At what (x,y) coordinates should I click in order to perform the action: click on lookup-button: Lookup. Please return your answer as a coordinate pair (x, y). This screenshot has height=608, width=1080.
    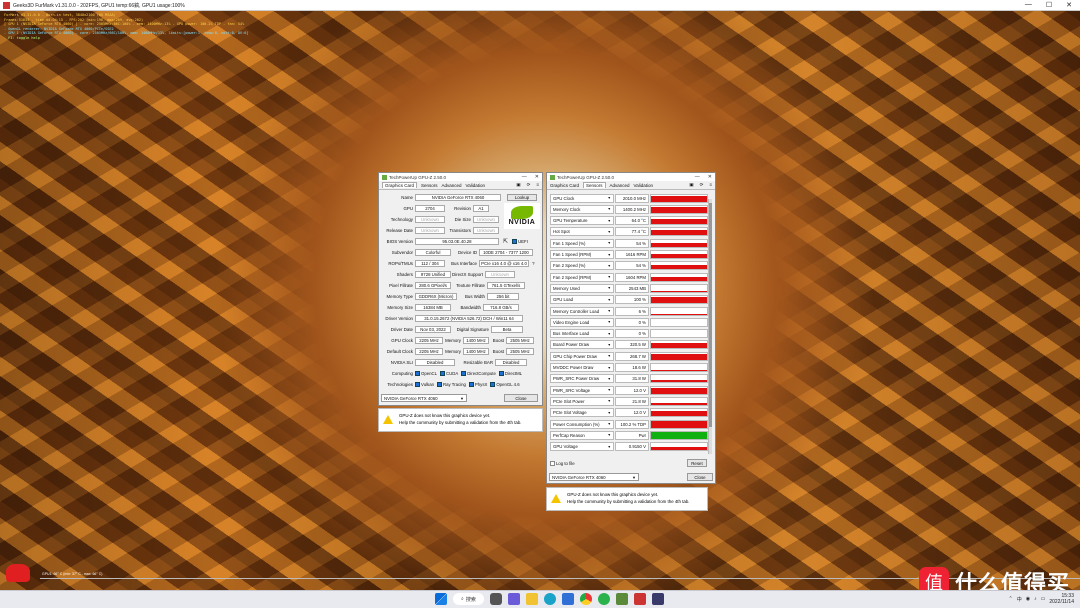
    Looking at the image, I should click on (522, 197).